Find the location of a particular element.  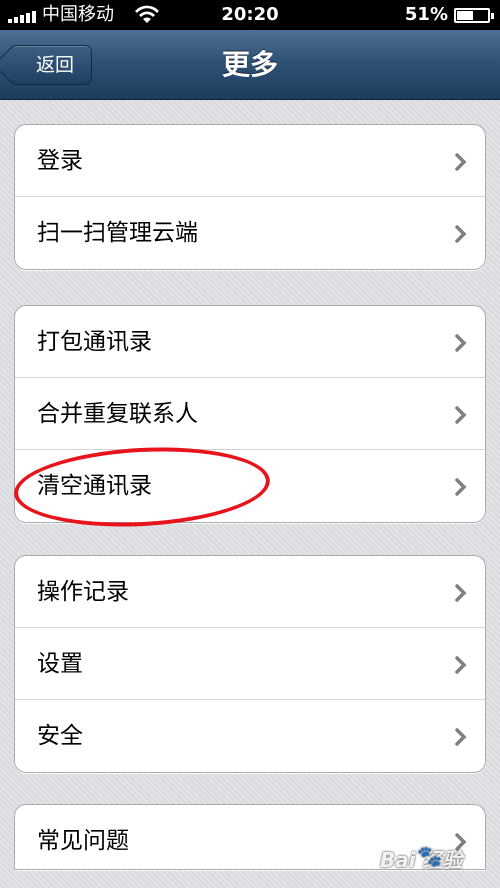

menu-item-clear-contacts: 清空通讯录 is located at coordinates (250, 486).